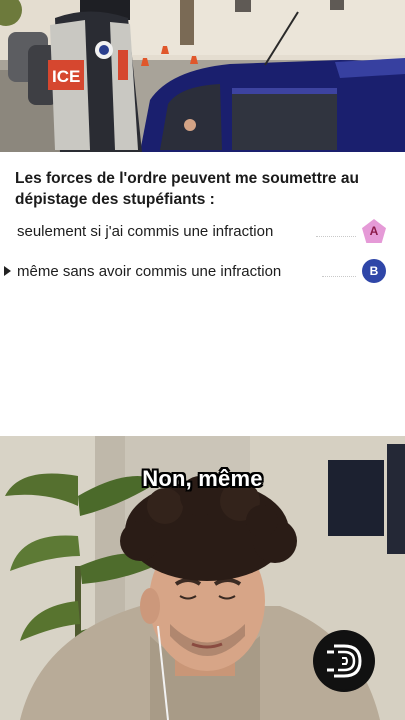  I want to click on brand-logo-icon, so click(344, 661).